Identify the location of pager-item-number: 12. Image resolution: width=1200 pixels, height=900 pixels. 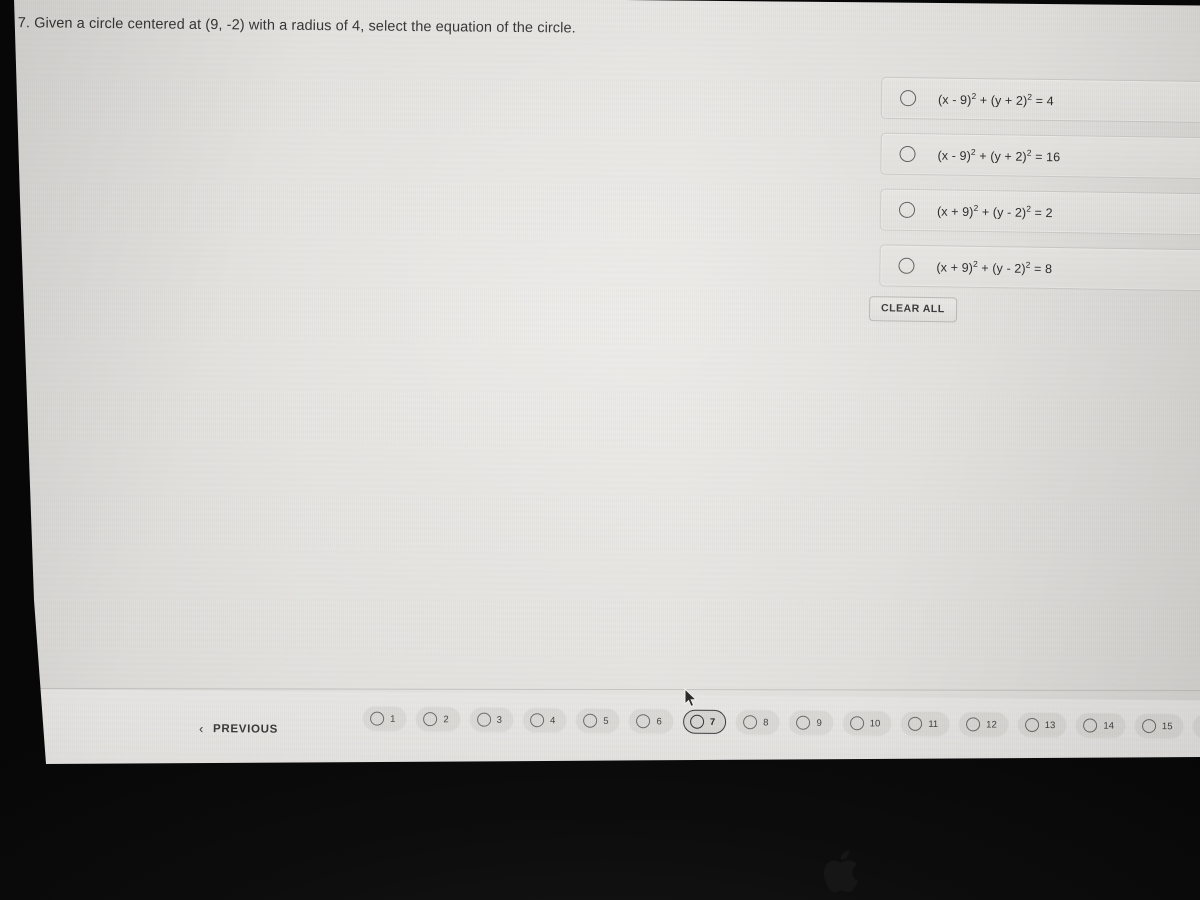
(991, 725).